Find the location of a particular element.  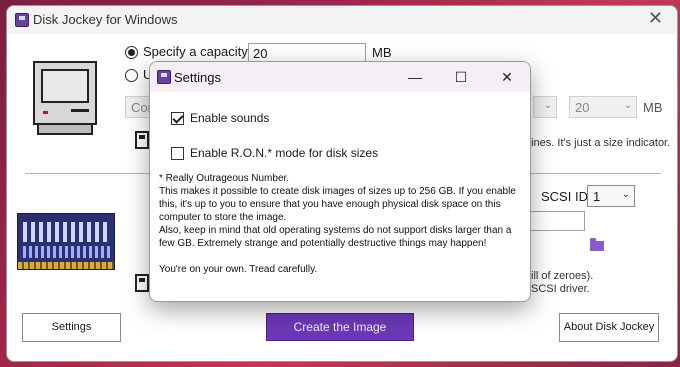

specify-capacity-label: Specify a capacity: is located at coordinates (197, 51).